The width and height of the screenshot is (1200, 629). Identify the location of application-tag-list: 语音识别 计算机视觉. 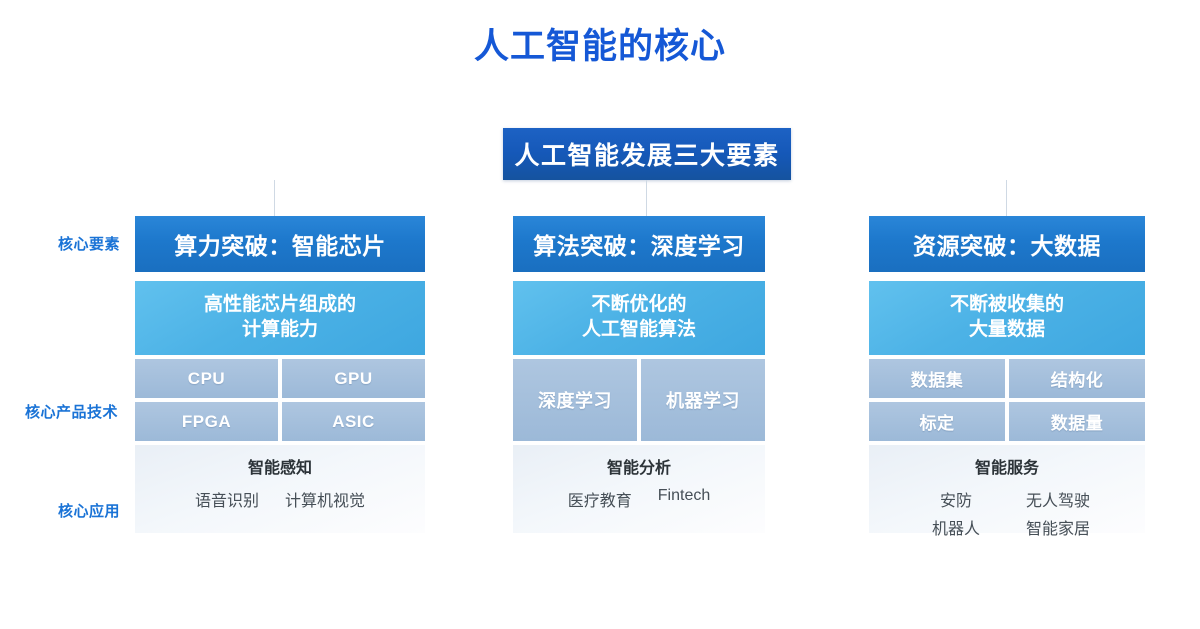
(280, 499).